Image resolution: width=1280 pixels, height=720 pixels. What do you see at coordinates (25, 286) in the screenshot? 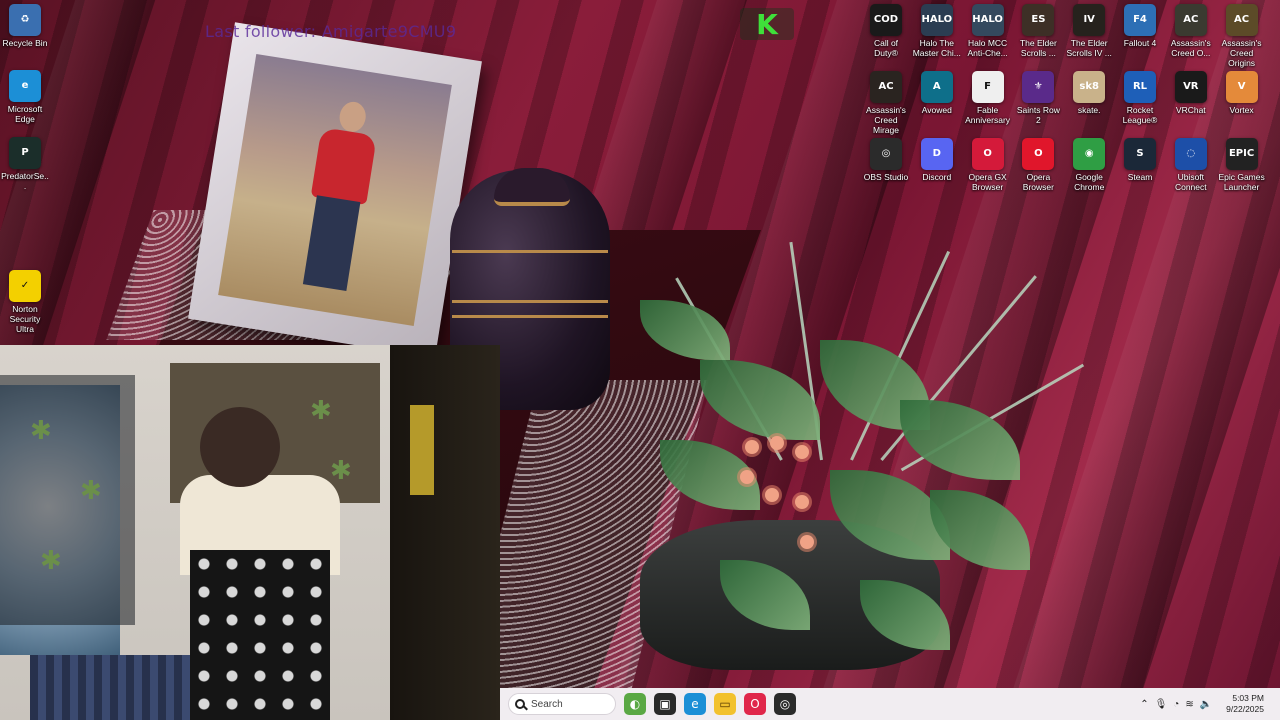
I see `norton-icon: ✓` at bounding box center [25, 286].